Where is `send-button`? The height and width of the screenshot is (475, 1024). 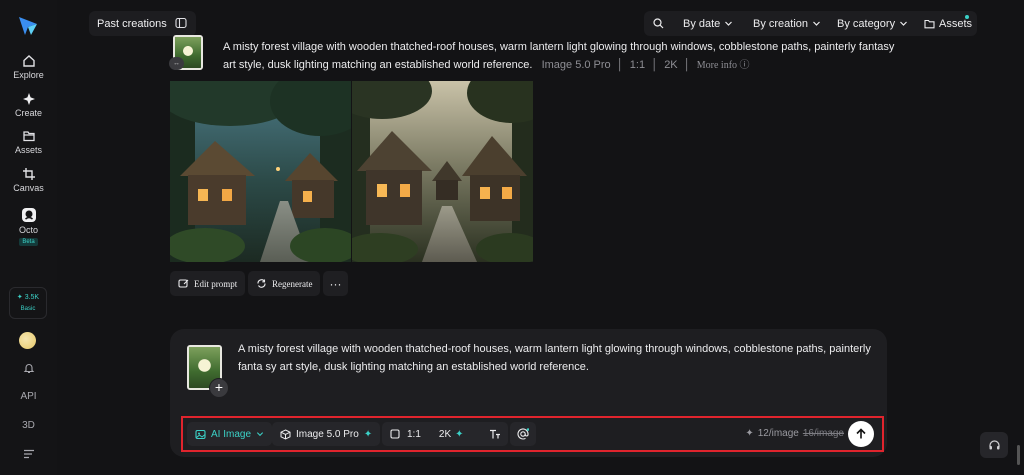 send-button is located at coordinates (861, 434).